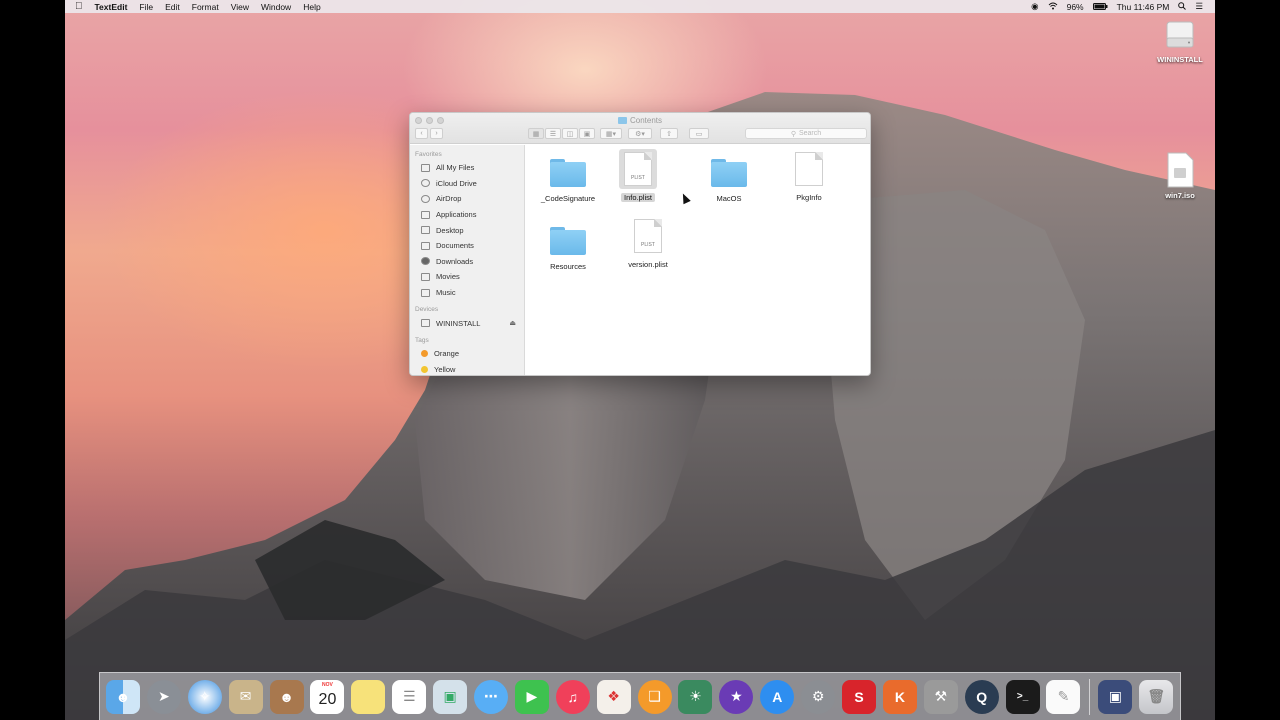  What do you see at coordinates (445, 369) in the screenshot?
I see `sidebar-item-label: Yellow` at bounding box center [445, 369].